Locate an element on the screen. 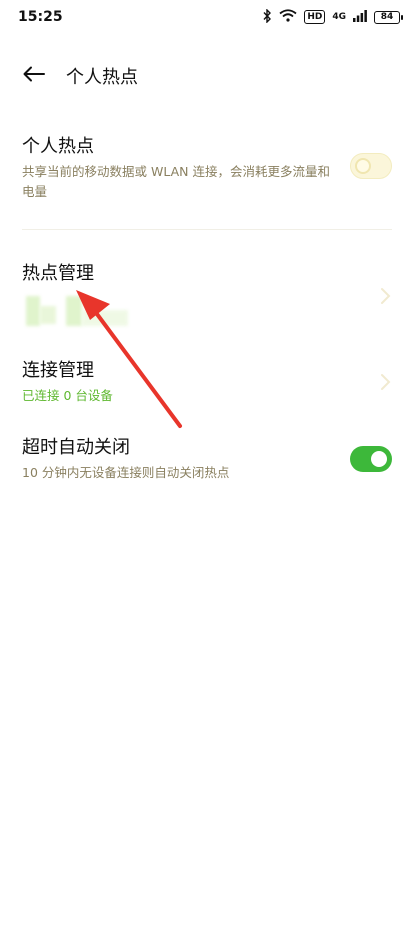 This screenshot has height=930, width=418. auto-close-switch is located at coordinates (371, 459).